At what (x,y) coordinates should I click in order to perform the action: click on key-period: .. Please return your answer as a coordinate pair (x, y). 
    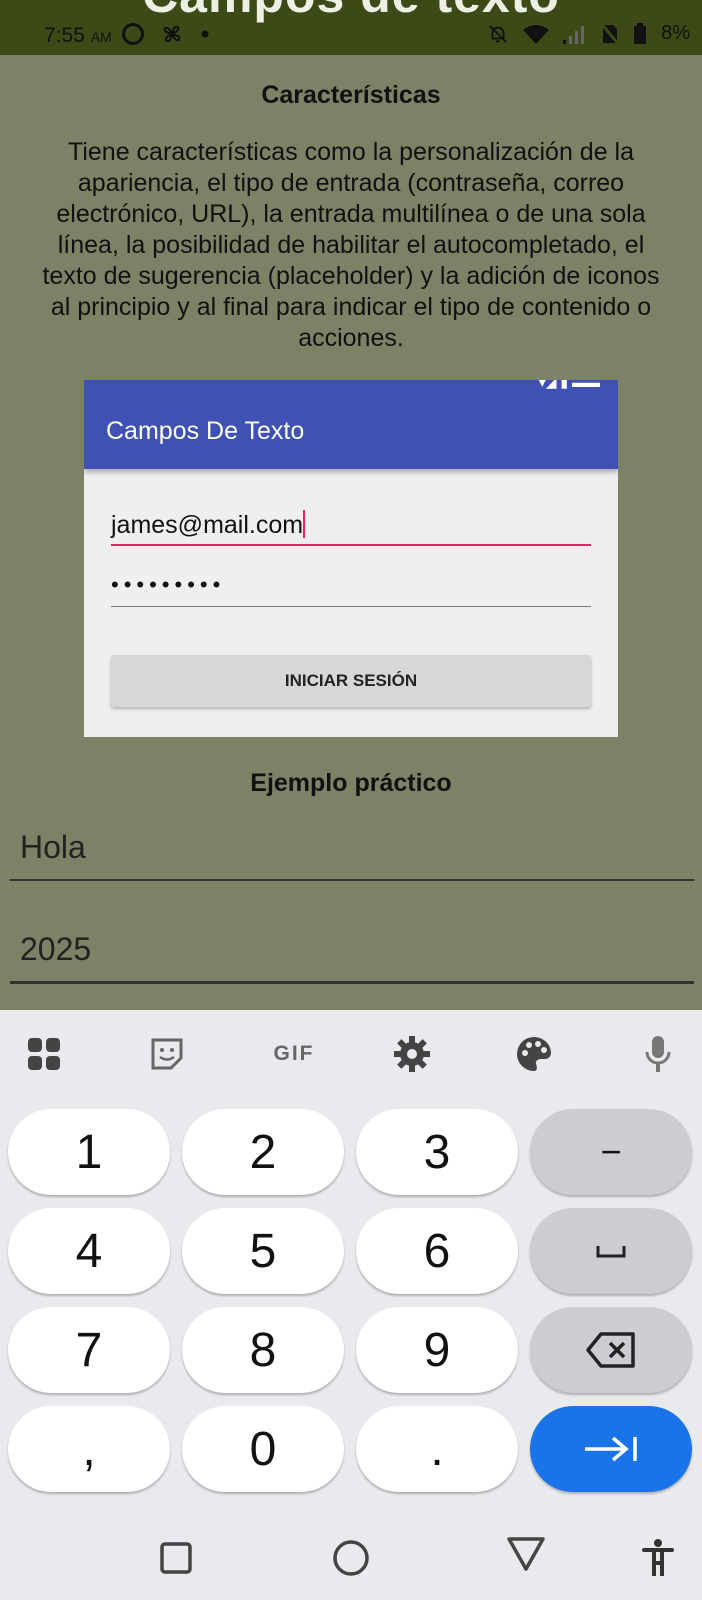
    Looking at the image, I should click on (437, 1449).